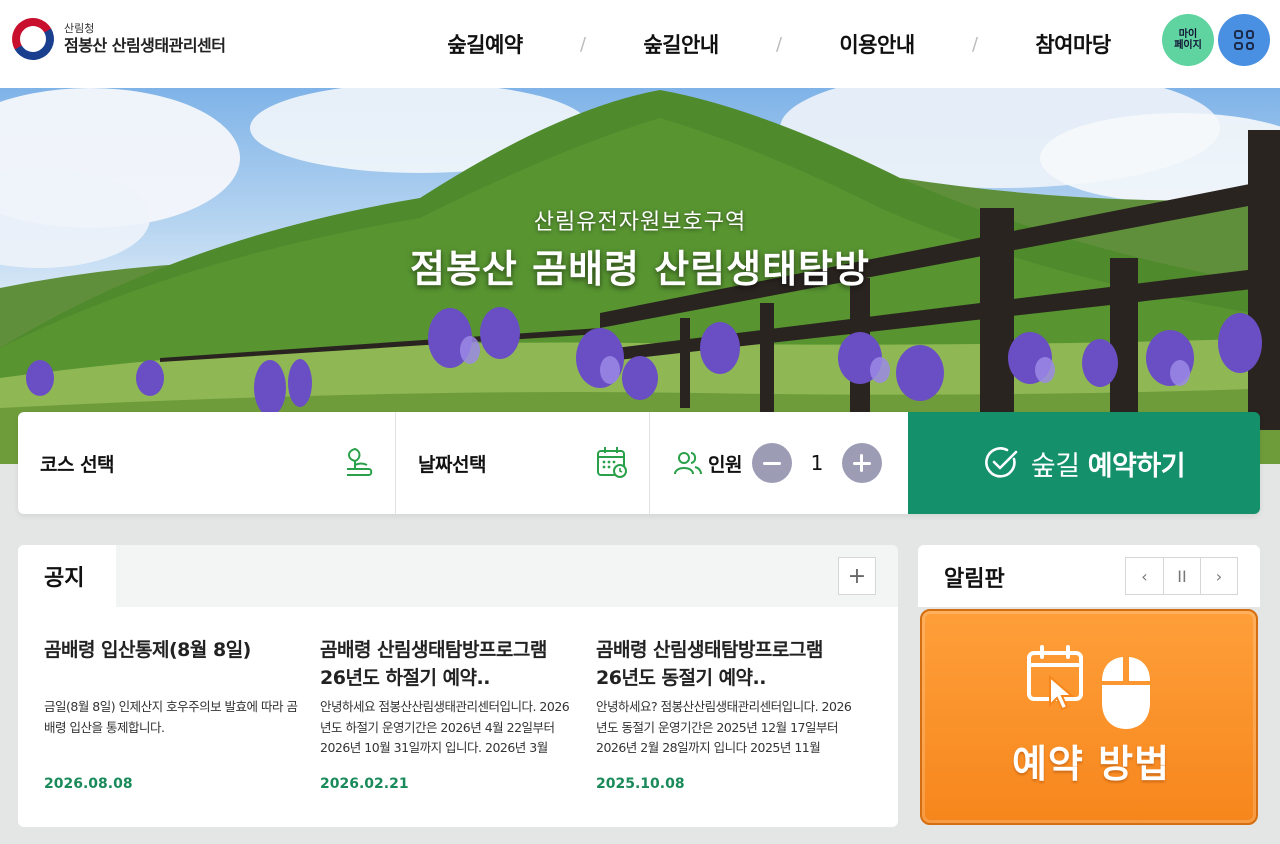  I want to click on people-label: 인원, so click(725, 464).